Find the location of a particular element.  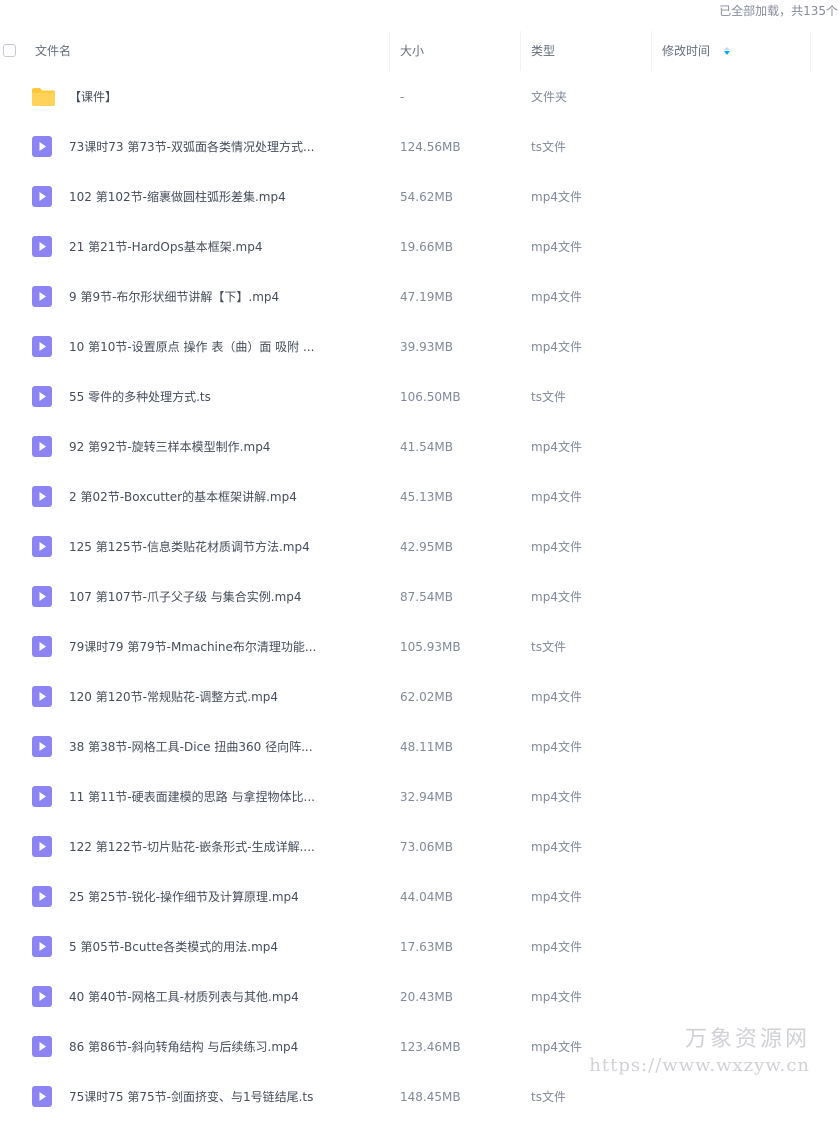

file-name: 107 第107节-爪子父子级 与集合实例.mp4 is located at coordinates (185, 597).